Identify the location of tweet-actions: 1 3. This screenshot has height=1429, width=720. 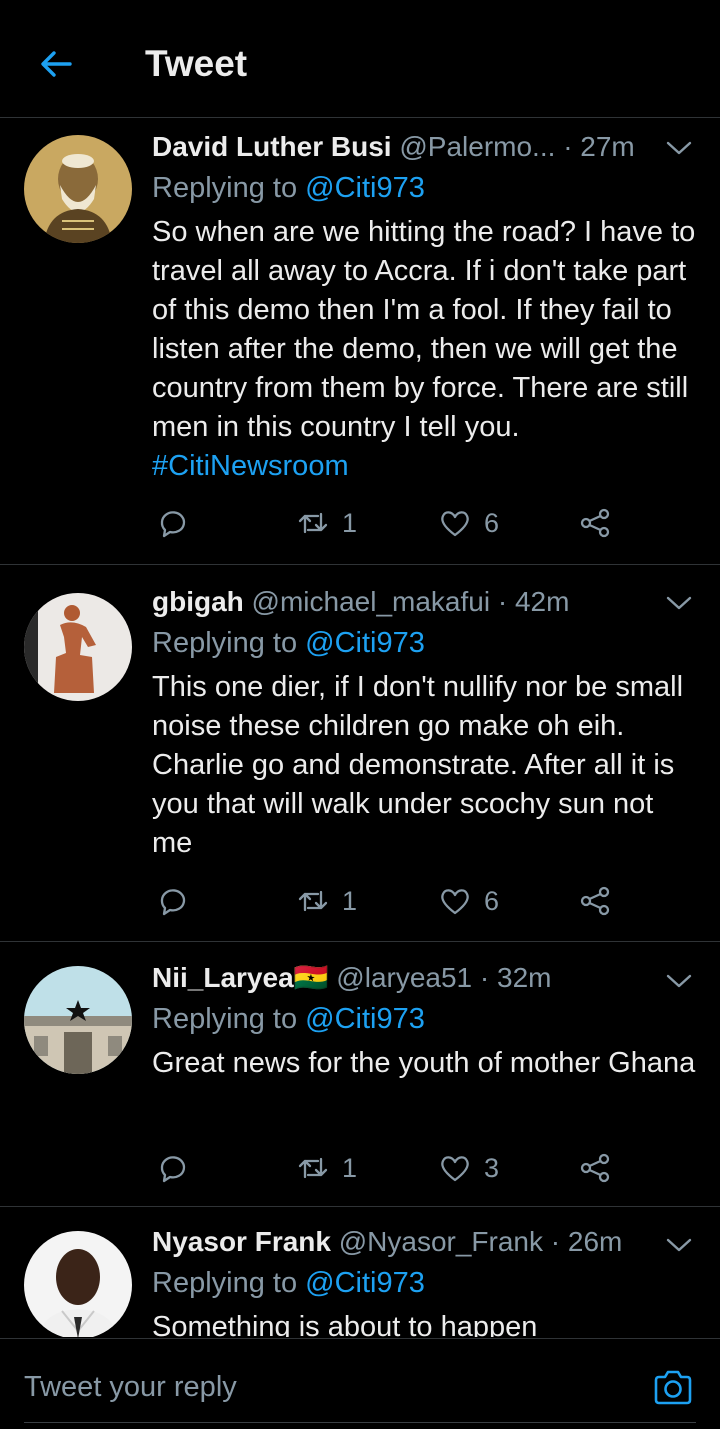
(424, 1168).